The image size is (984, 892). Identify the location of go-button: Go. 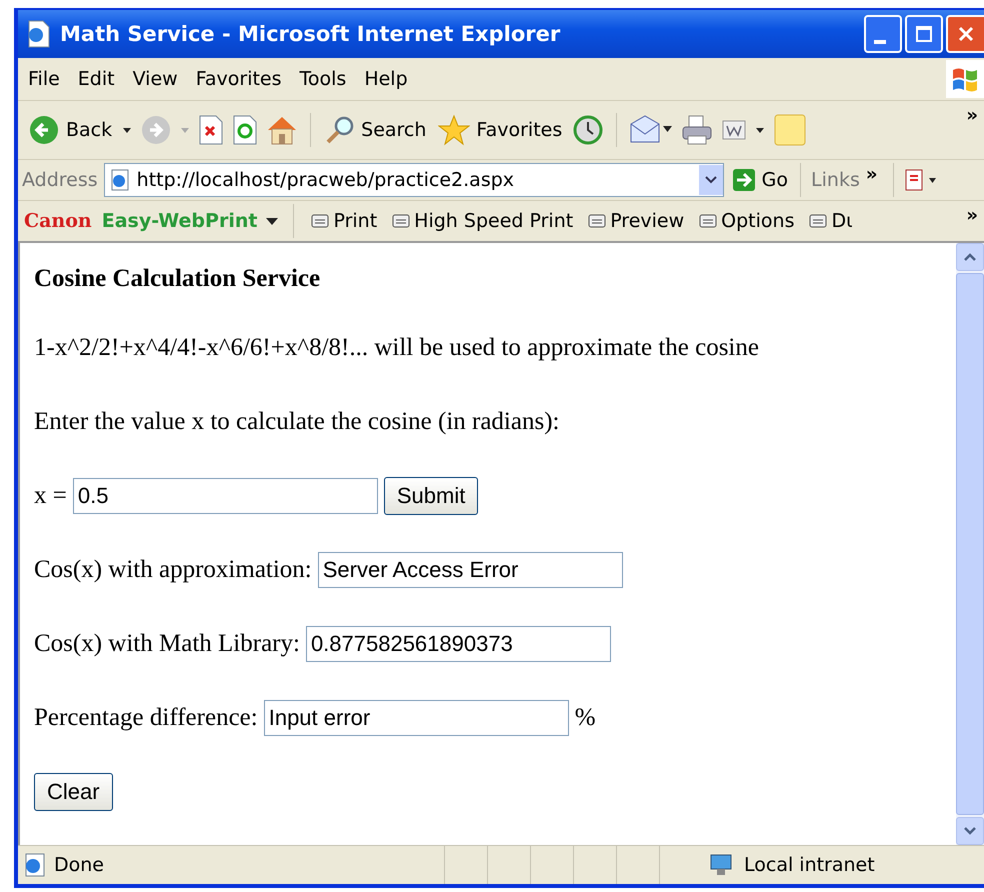
(760, 180).